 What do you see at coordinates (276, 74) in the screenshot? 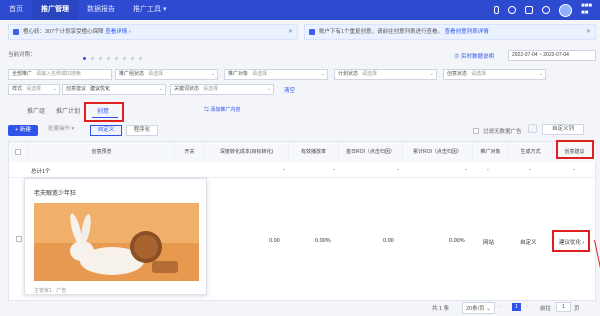
I see `filter-target: 推广对象 请选择 ⌄` at bounding box center [276, 74].